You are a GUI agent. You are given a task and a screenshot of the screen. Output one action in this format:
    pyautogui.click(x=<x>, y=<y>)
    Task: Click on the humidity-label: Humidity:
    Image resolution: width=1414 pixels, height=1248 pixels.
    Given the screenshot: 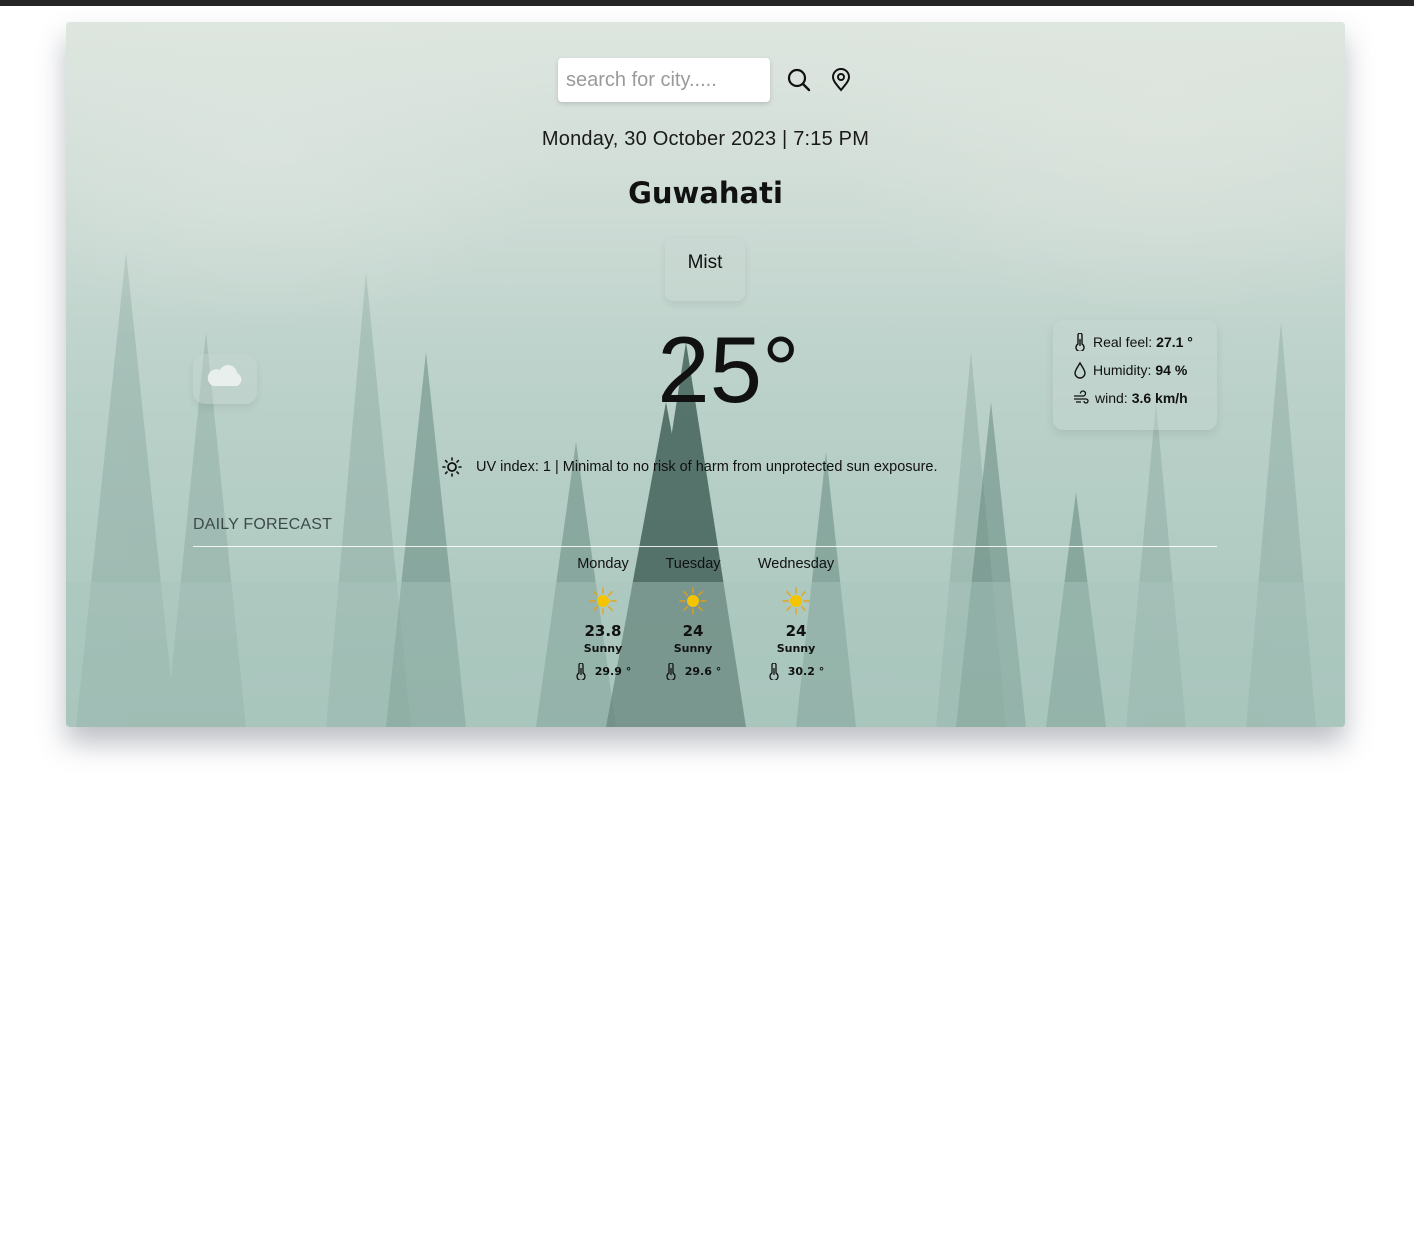 What is the action you would take?
    pyautogui.click(x=1122, y=370)
    